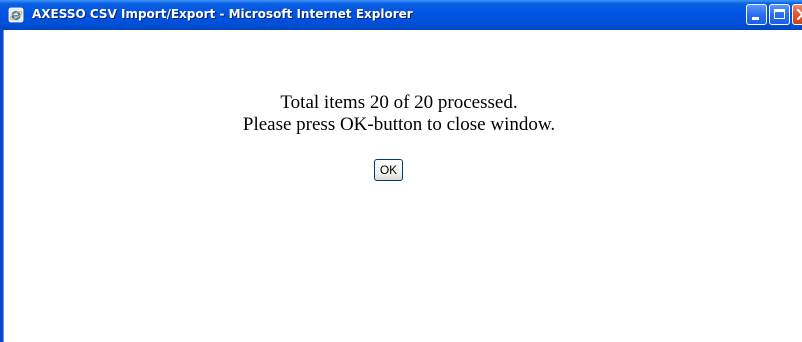 The width and height of the screenshot is (802, 342). I want to click on minimize-icon, so click(755, 18).